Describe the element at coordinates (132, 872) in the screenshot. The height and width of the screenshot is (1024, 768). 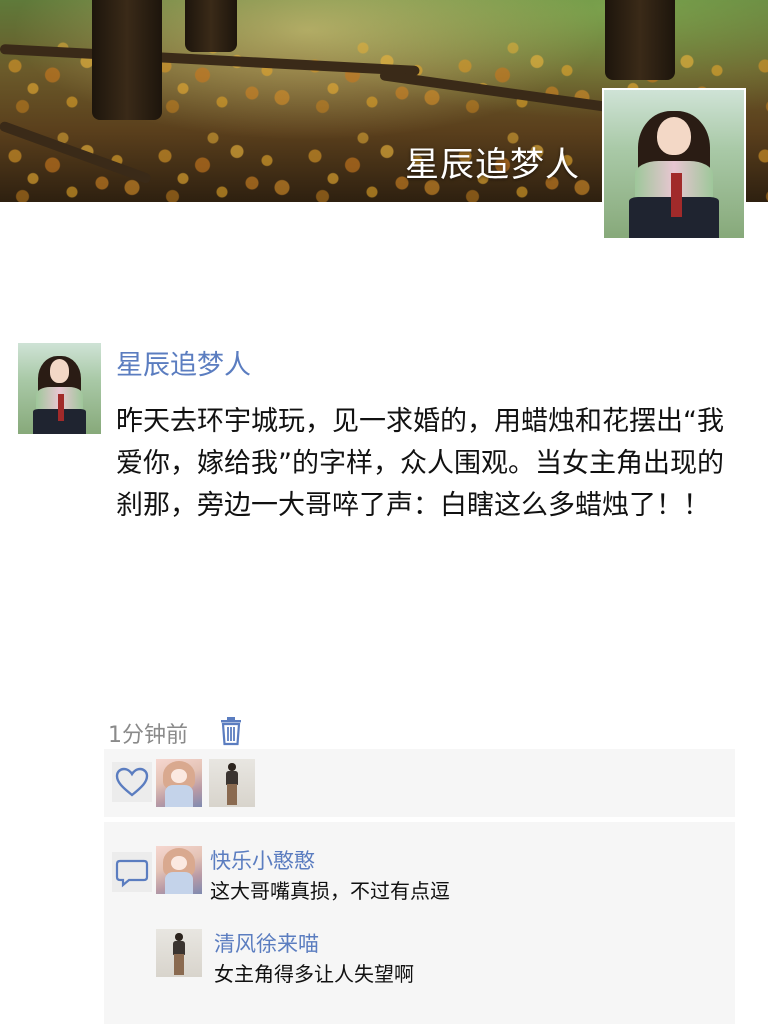
I see `comment-bubble-icon` at that location.